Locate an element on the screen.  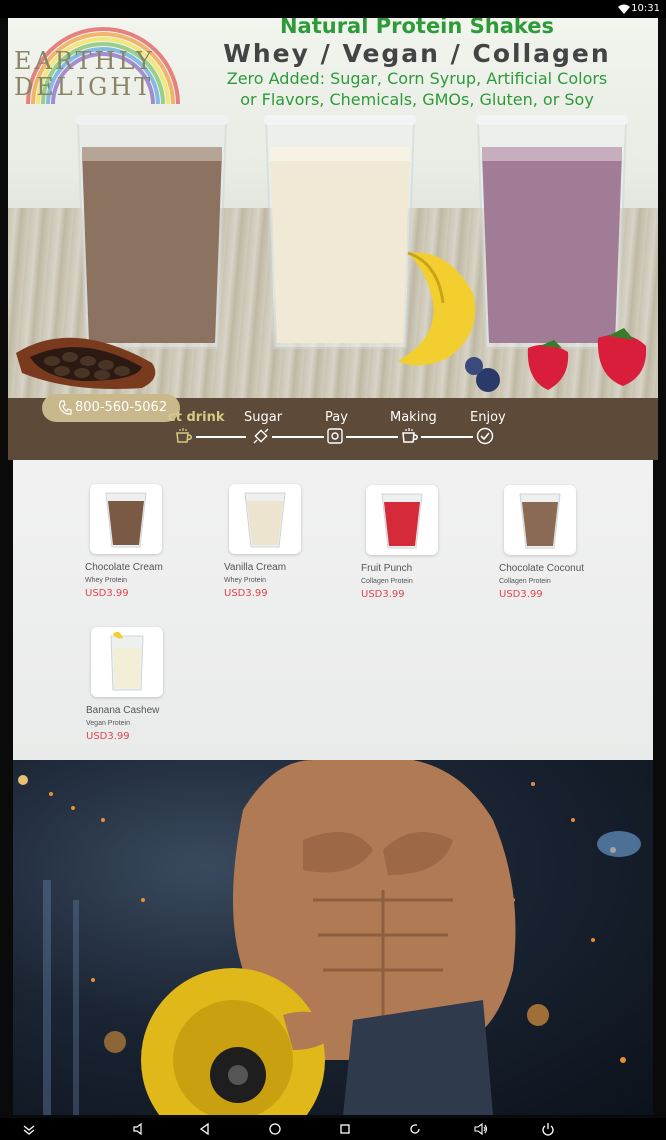
brand-line-1: EARTHLY is located at coordinates (84, 61).